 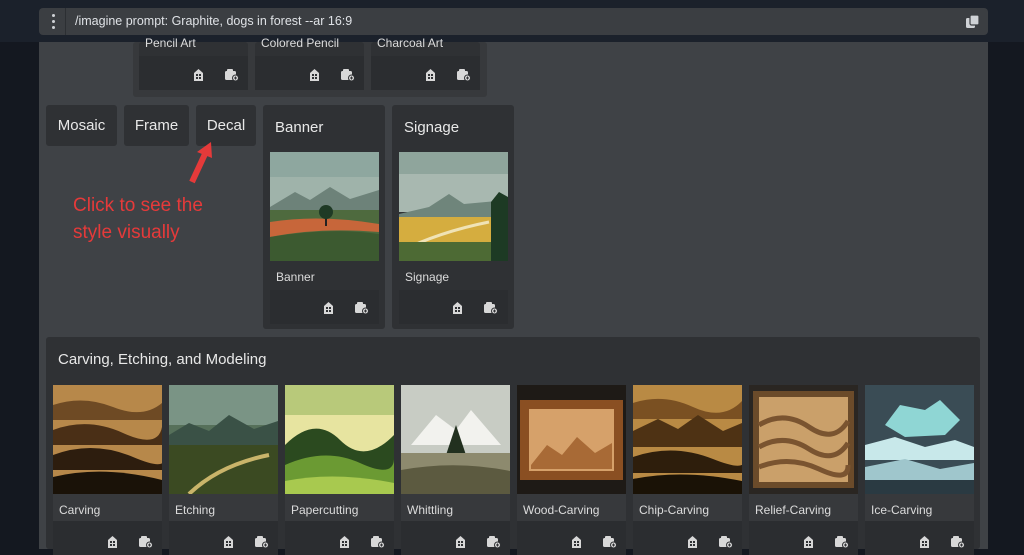 What do you see at coordinates (170, 43) in the screenshot?
I see `tile-label: Pencil Art` at bounding box center [170, 43].